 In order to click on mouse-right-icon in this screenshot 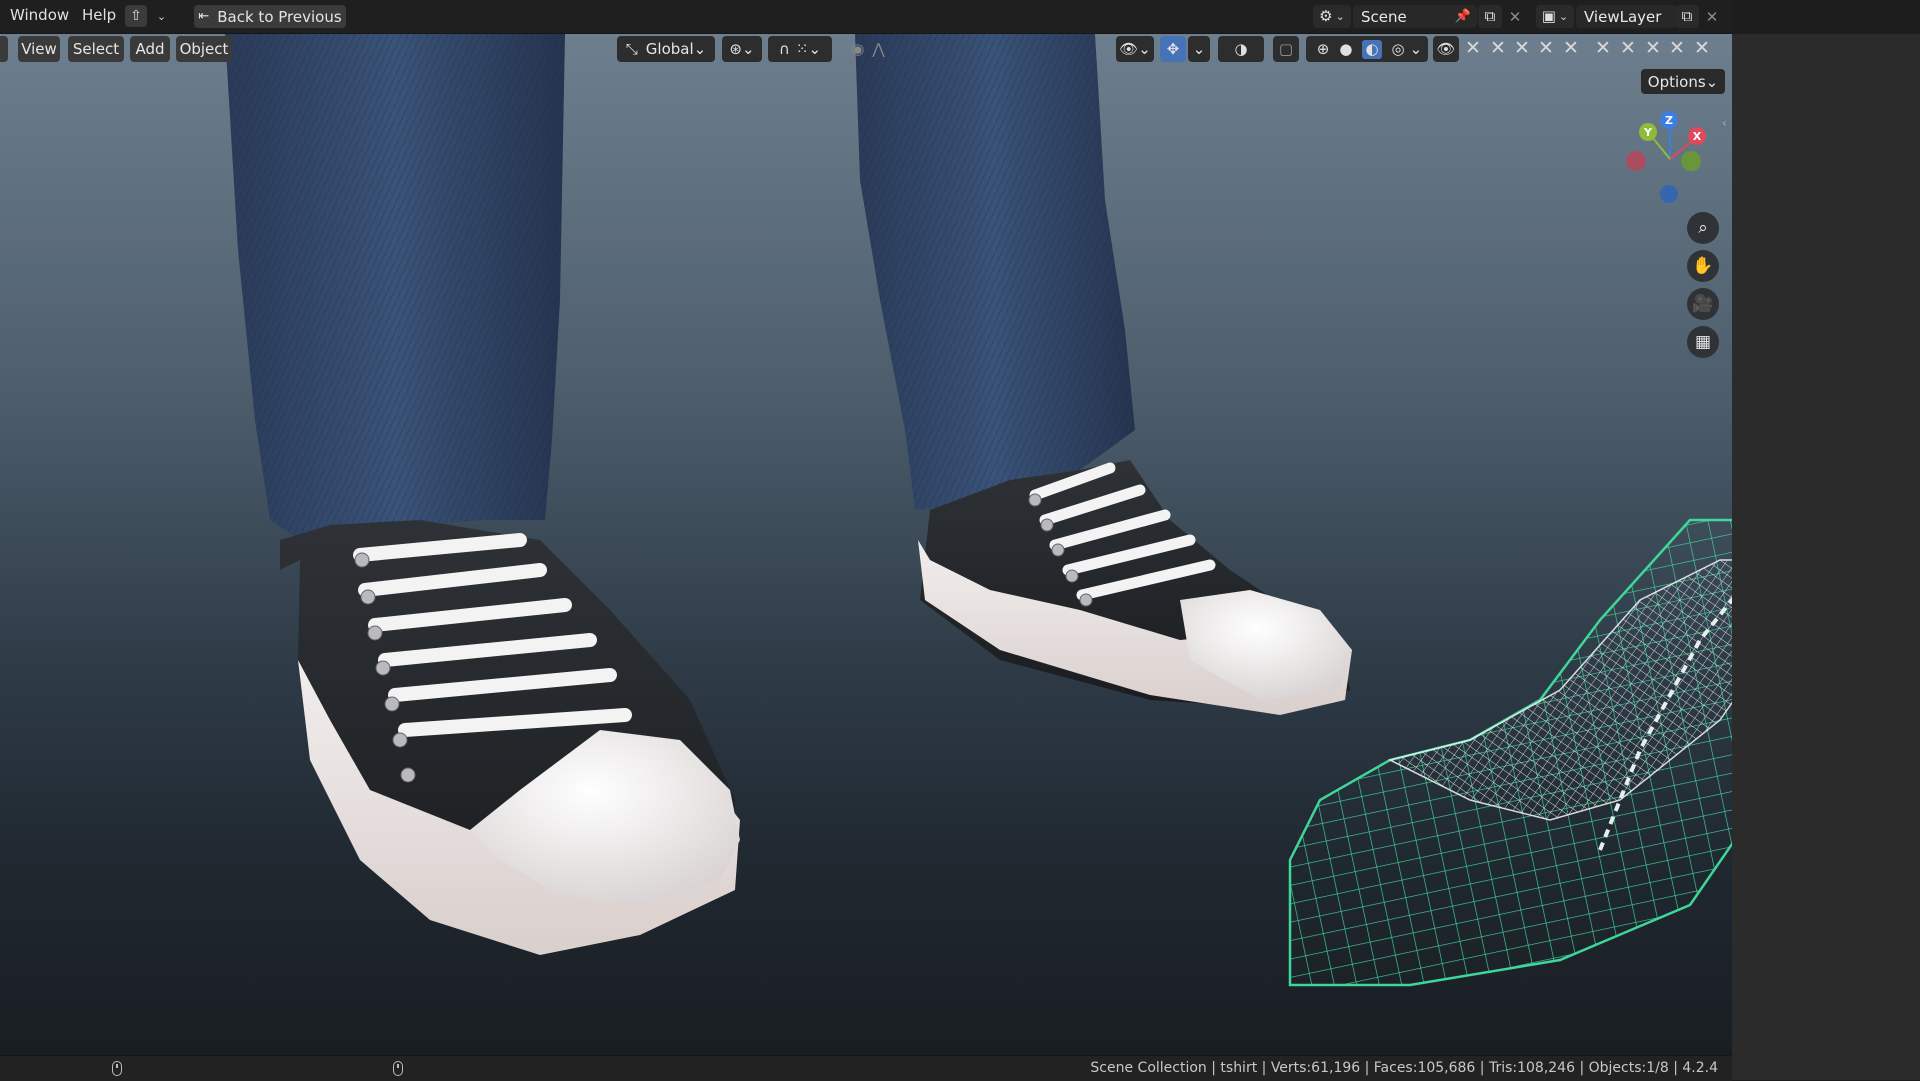, I will do `click(398, 1068)`.